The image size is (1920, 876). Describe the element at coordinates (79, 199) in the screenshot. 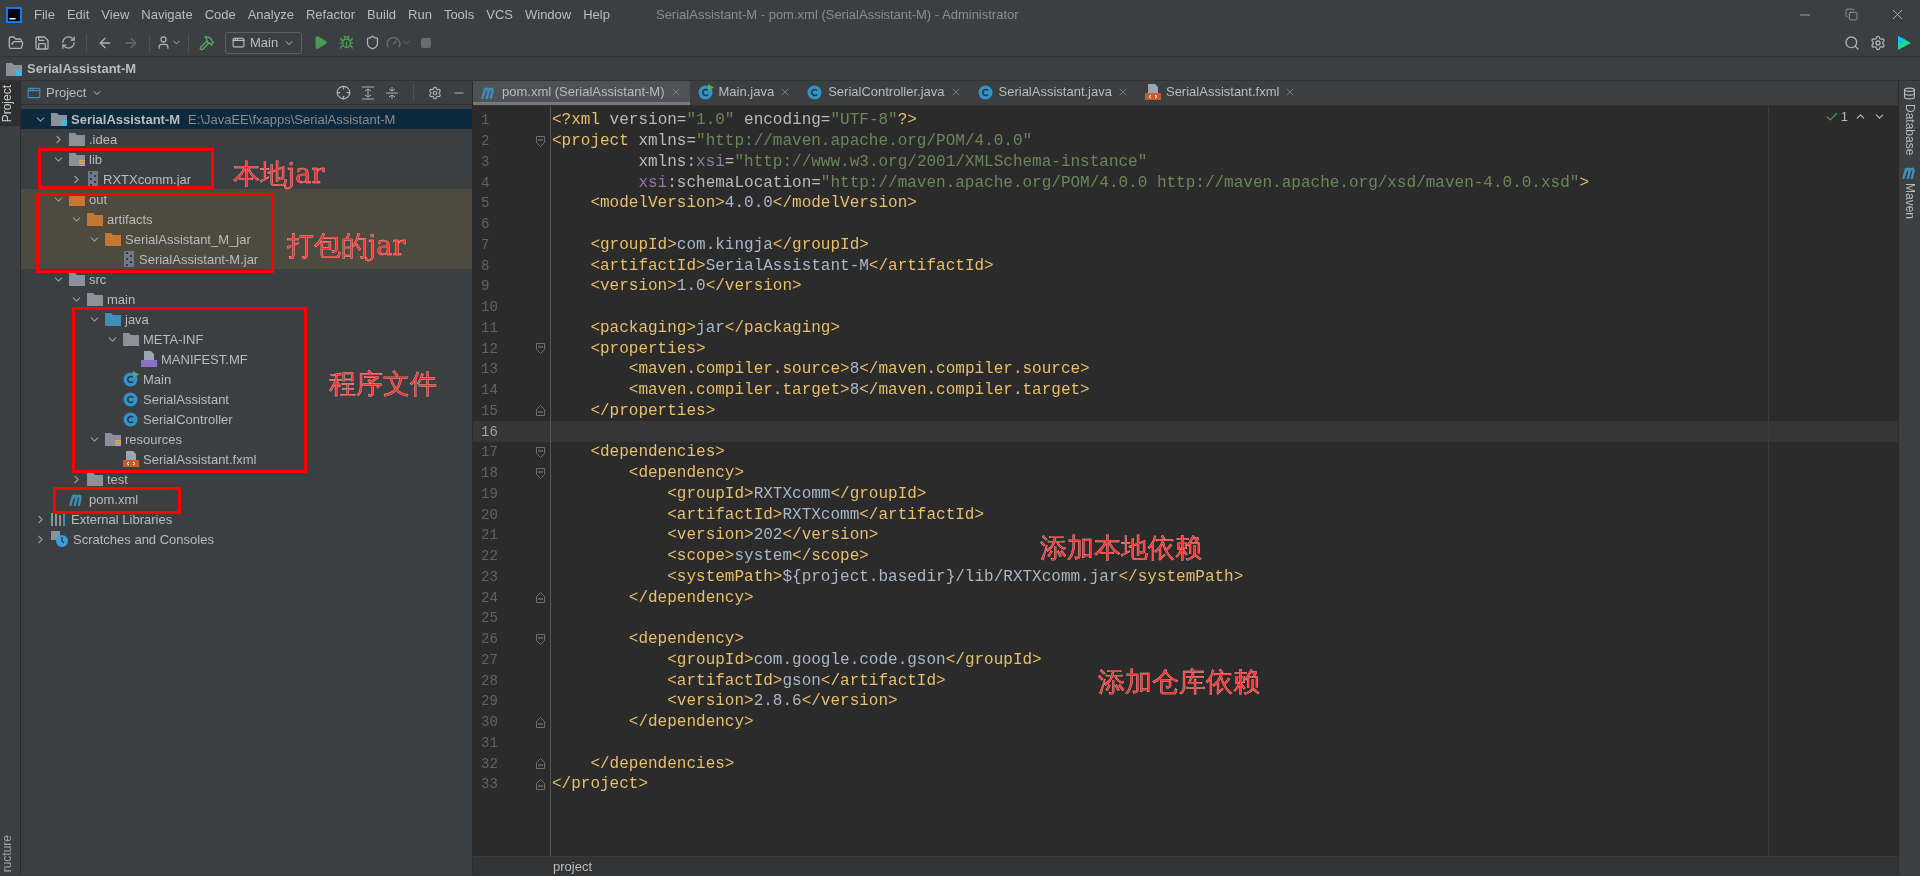

I see `tree-item: out` at that location.